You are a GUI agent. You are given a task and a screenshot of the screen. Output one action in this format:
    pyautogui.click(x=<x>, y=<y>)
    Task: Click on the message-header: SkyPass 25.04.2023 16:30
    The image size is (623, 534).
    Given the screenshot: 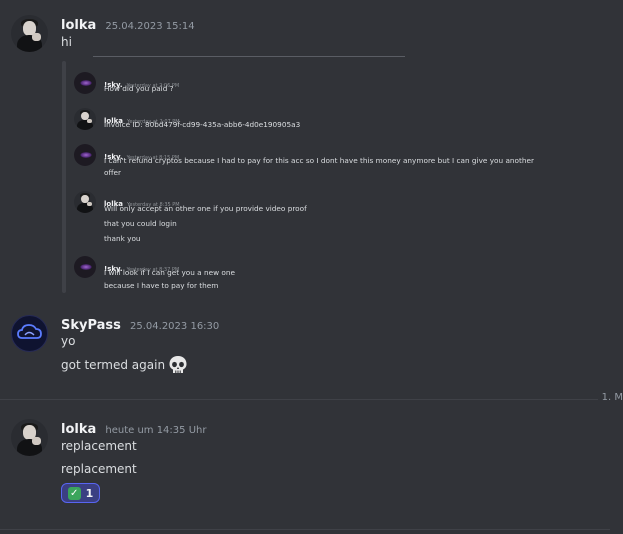 What is the action you would take?
    pyautogui.click(x=140, y=323)
    